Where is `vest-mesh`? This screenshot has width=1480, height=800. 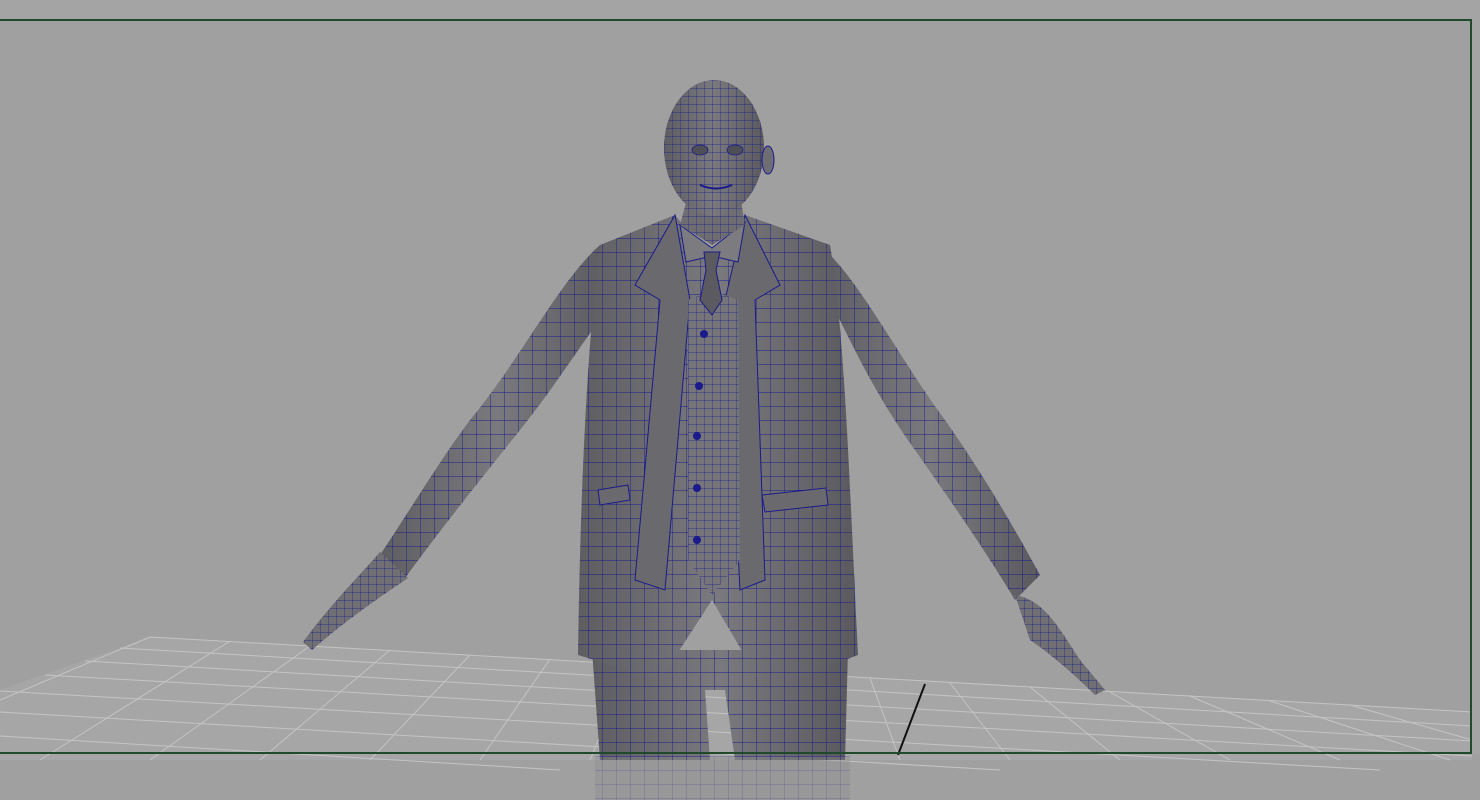
vest-mesh is located at coordinates (714, 442).